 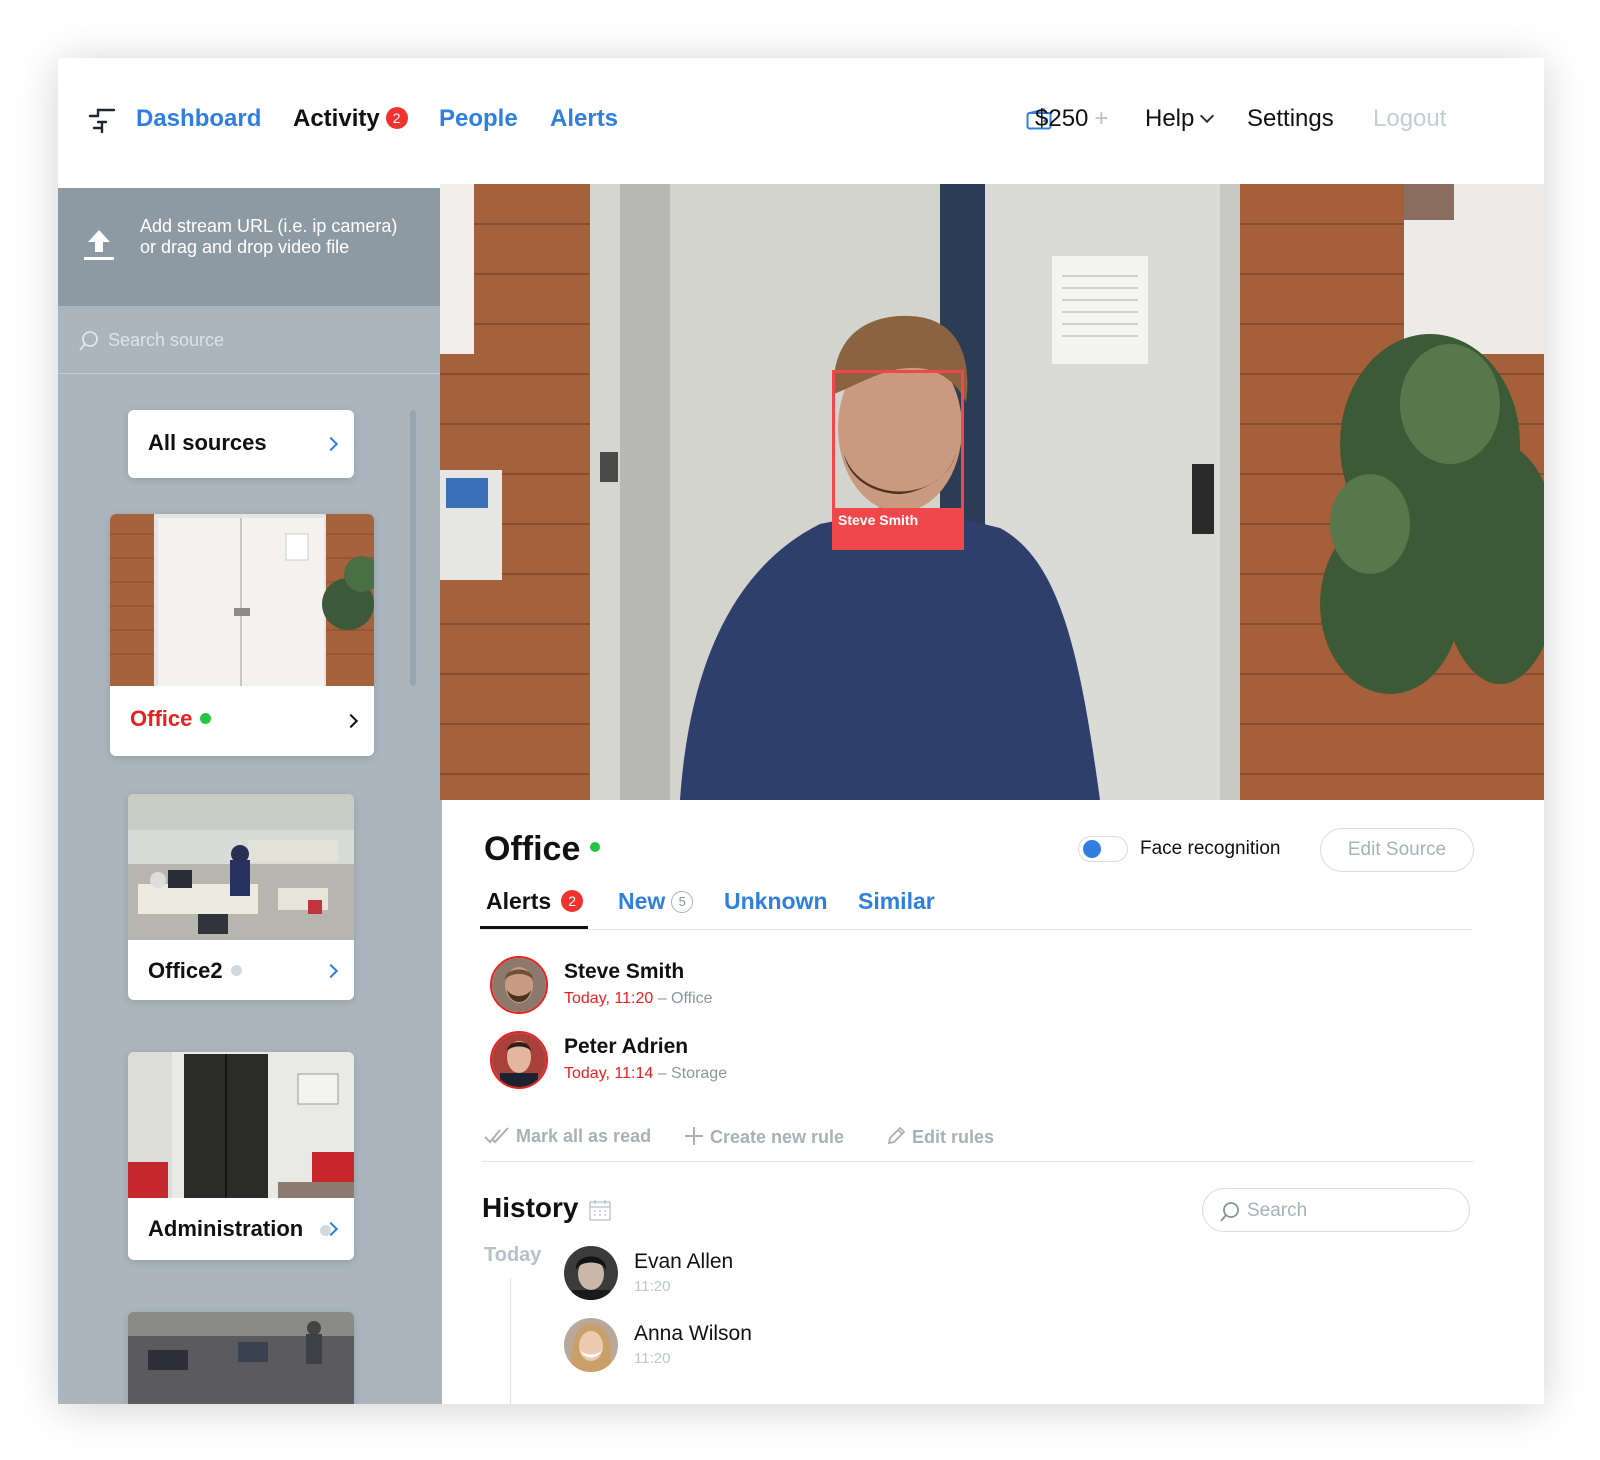 I want to click on settings-link: Settings, so click(x=1290, y=119).